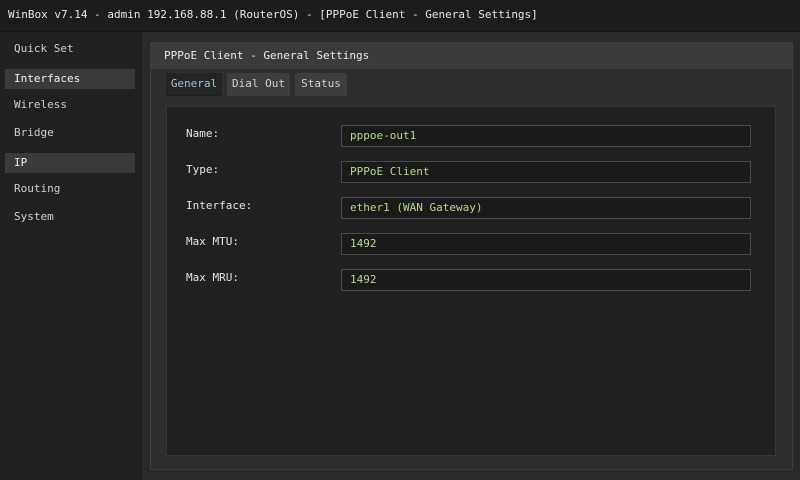 This screenshot has height=480, width=800. What do you see at coordinates (194, 84) in the screenshot?
I see `tab-general: General` at bounding box center [194, 84].